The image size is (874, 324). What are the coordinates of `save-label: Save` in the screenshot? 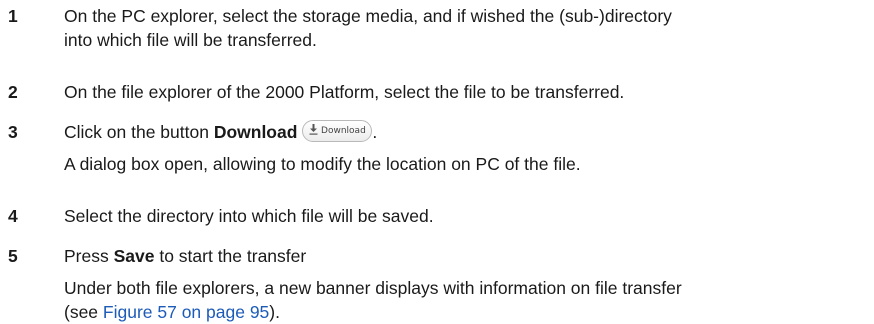 It's located at (134, 256).